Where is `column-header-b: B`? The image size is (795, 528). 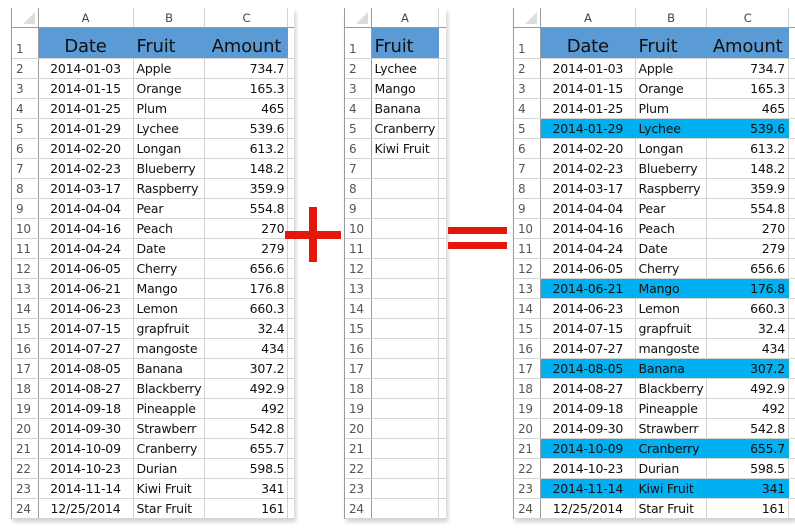
column-header-b: B is located at coordinates (671, 18).